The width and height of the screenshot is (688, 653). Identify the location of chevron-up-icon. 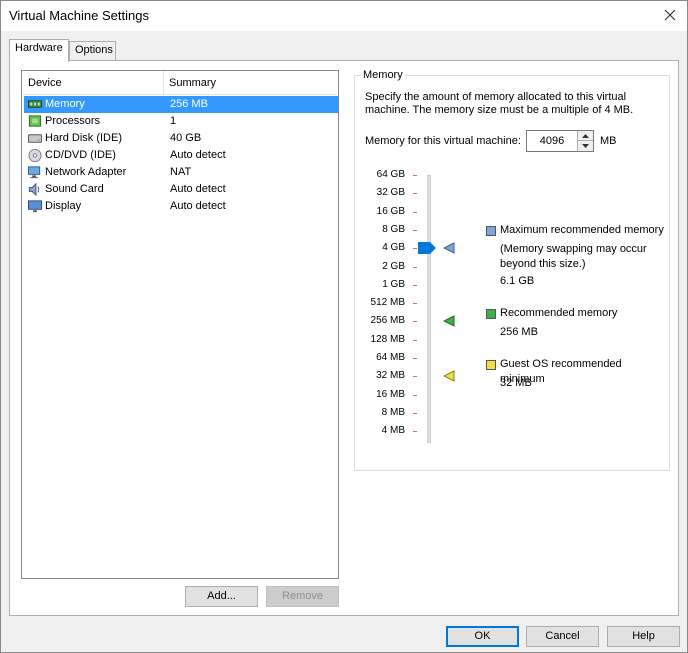
(585, 136).